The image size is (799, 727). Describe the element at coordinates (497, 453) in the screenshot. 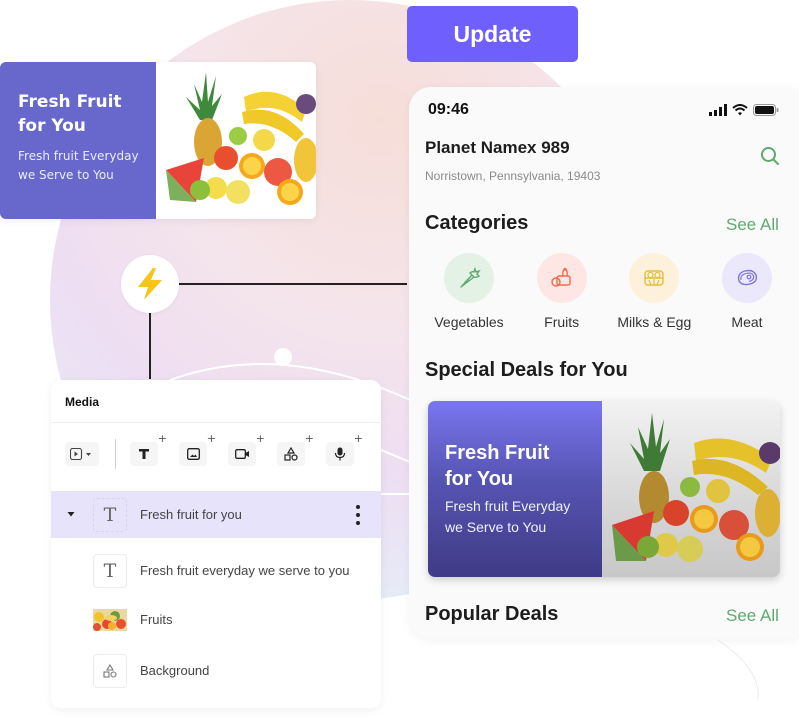

I see `deal-title-line1: Fresh Fruit` at that location.